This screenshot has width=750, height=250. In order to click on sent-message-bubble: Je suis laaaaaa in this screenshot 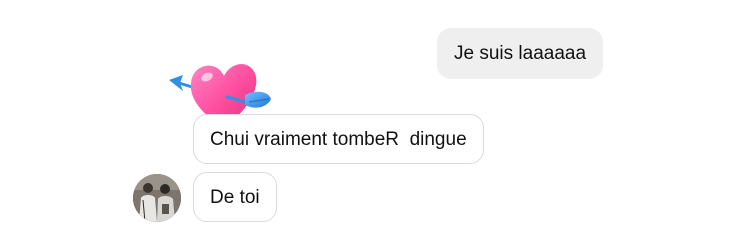, I will do `click(520, 53)`.